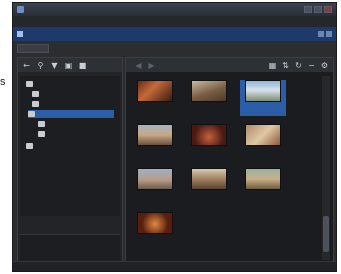 This screenshot has height=274, width=341. Describe the element at coordinates (324, 65) in the screenshot. I see `settings-icon: ⚙` at that location.